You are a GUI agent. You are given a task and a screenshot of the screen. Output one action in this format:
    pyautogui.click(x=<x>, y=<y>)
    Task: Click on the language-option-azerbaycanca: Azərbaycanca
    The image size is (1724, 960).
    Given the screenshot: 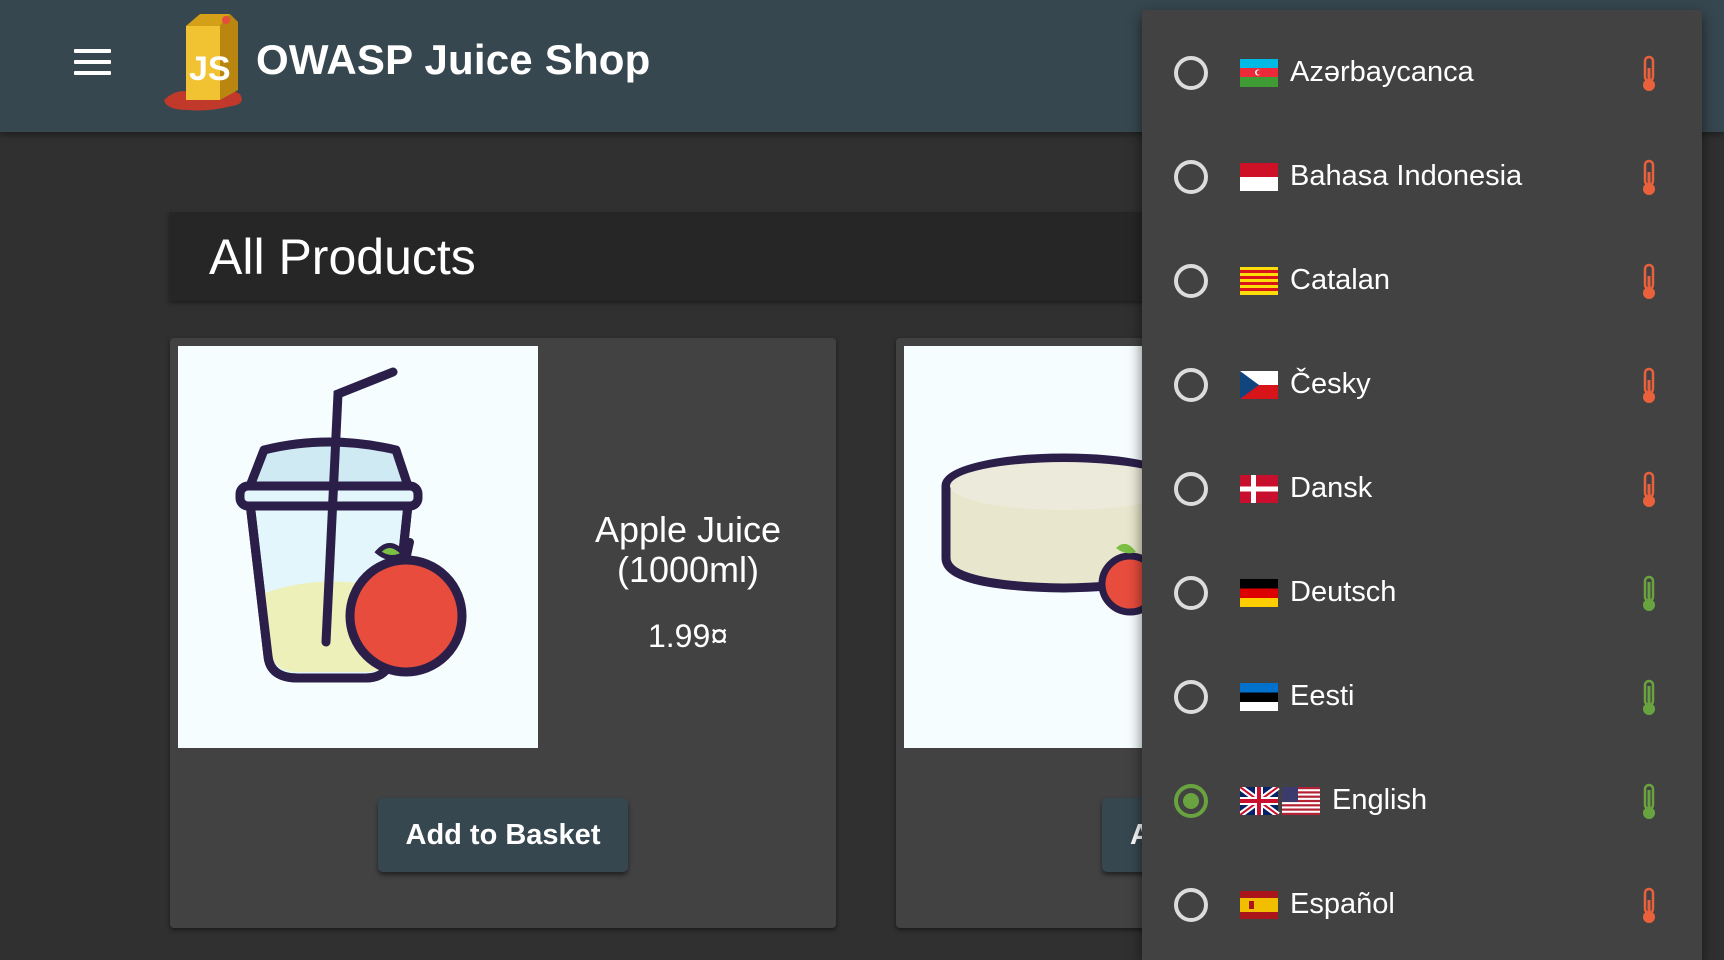 What is the action you would take?
    pyautogui.click(x=1422, y=76)
    